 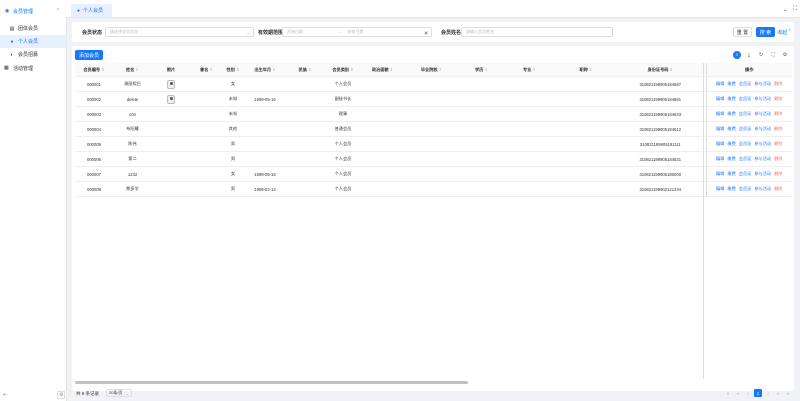 What do you see at coordinates (748, 393) in the screenshot?
I see `prev-page-icon: ‹` at bounding box center [748, 393].